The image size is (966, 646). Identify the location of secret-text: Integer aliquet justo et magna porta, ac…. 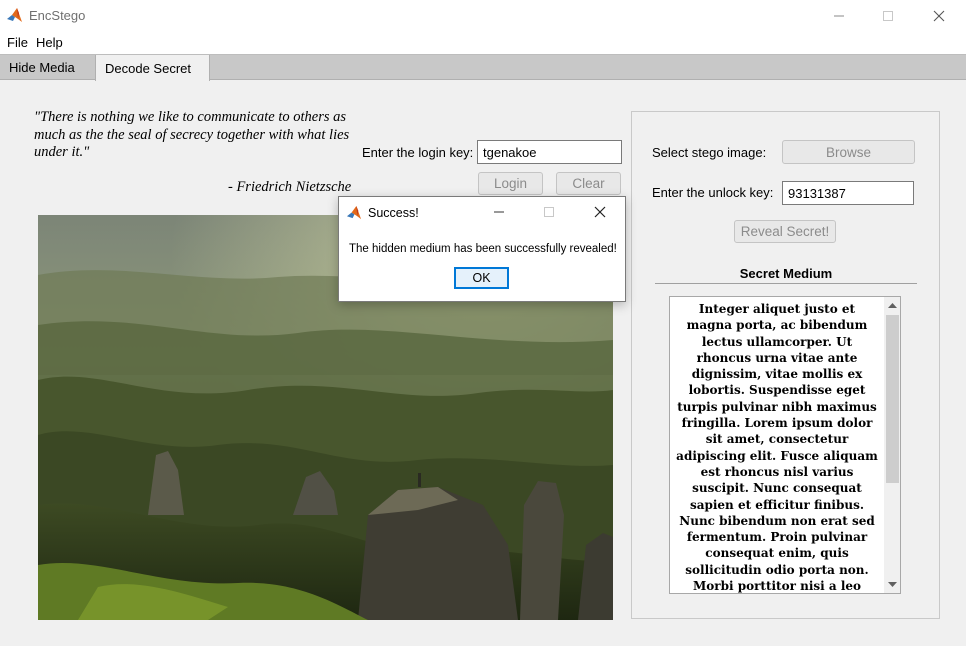
(777, 448).